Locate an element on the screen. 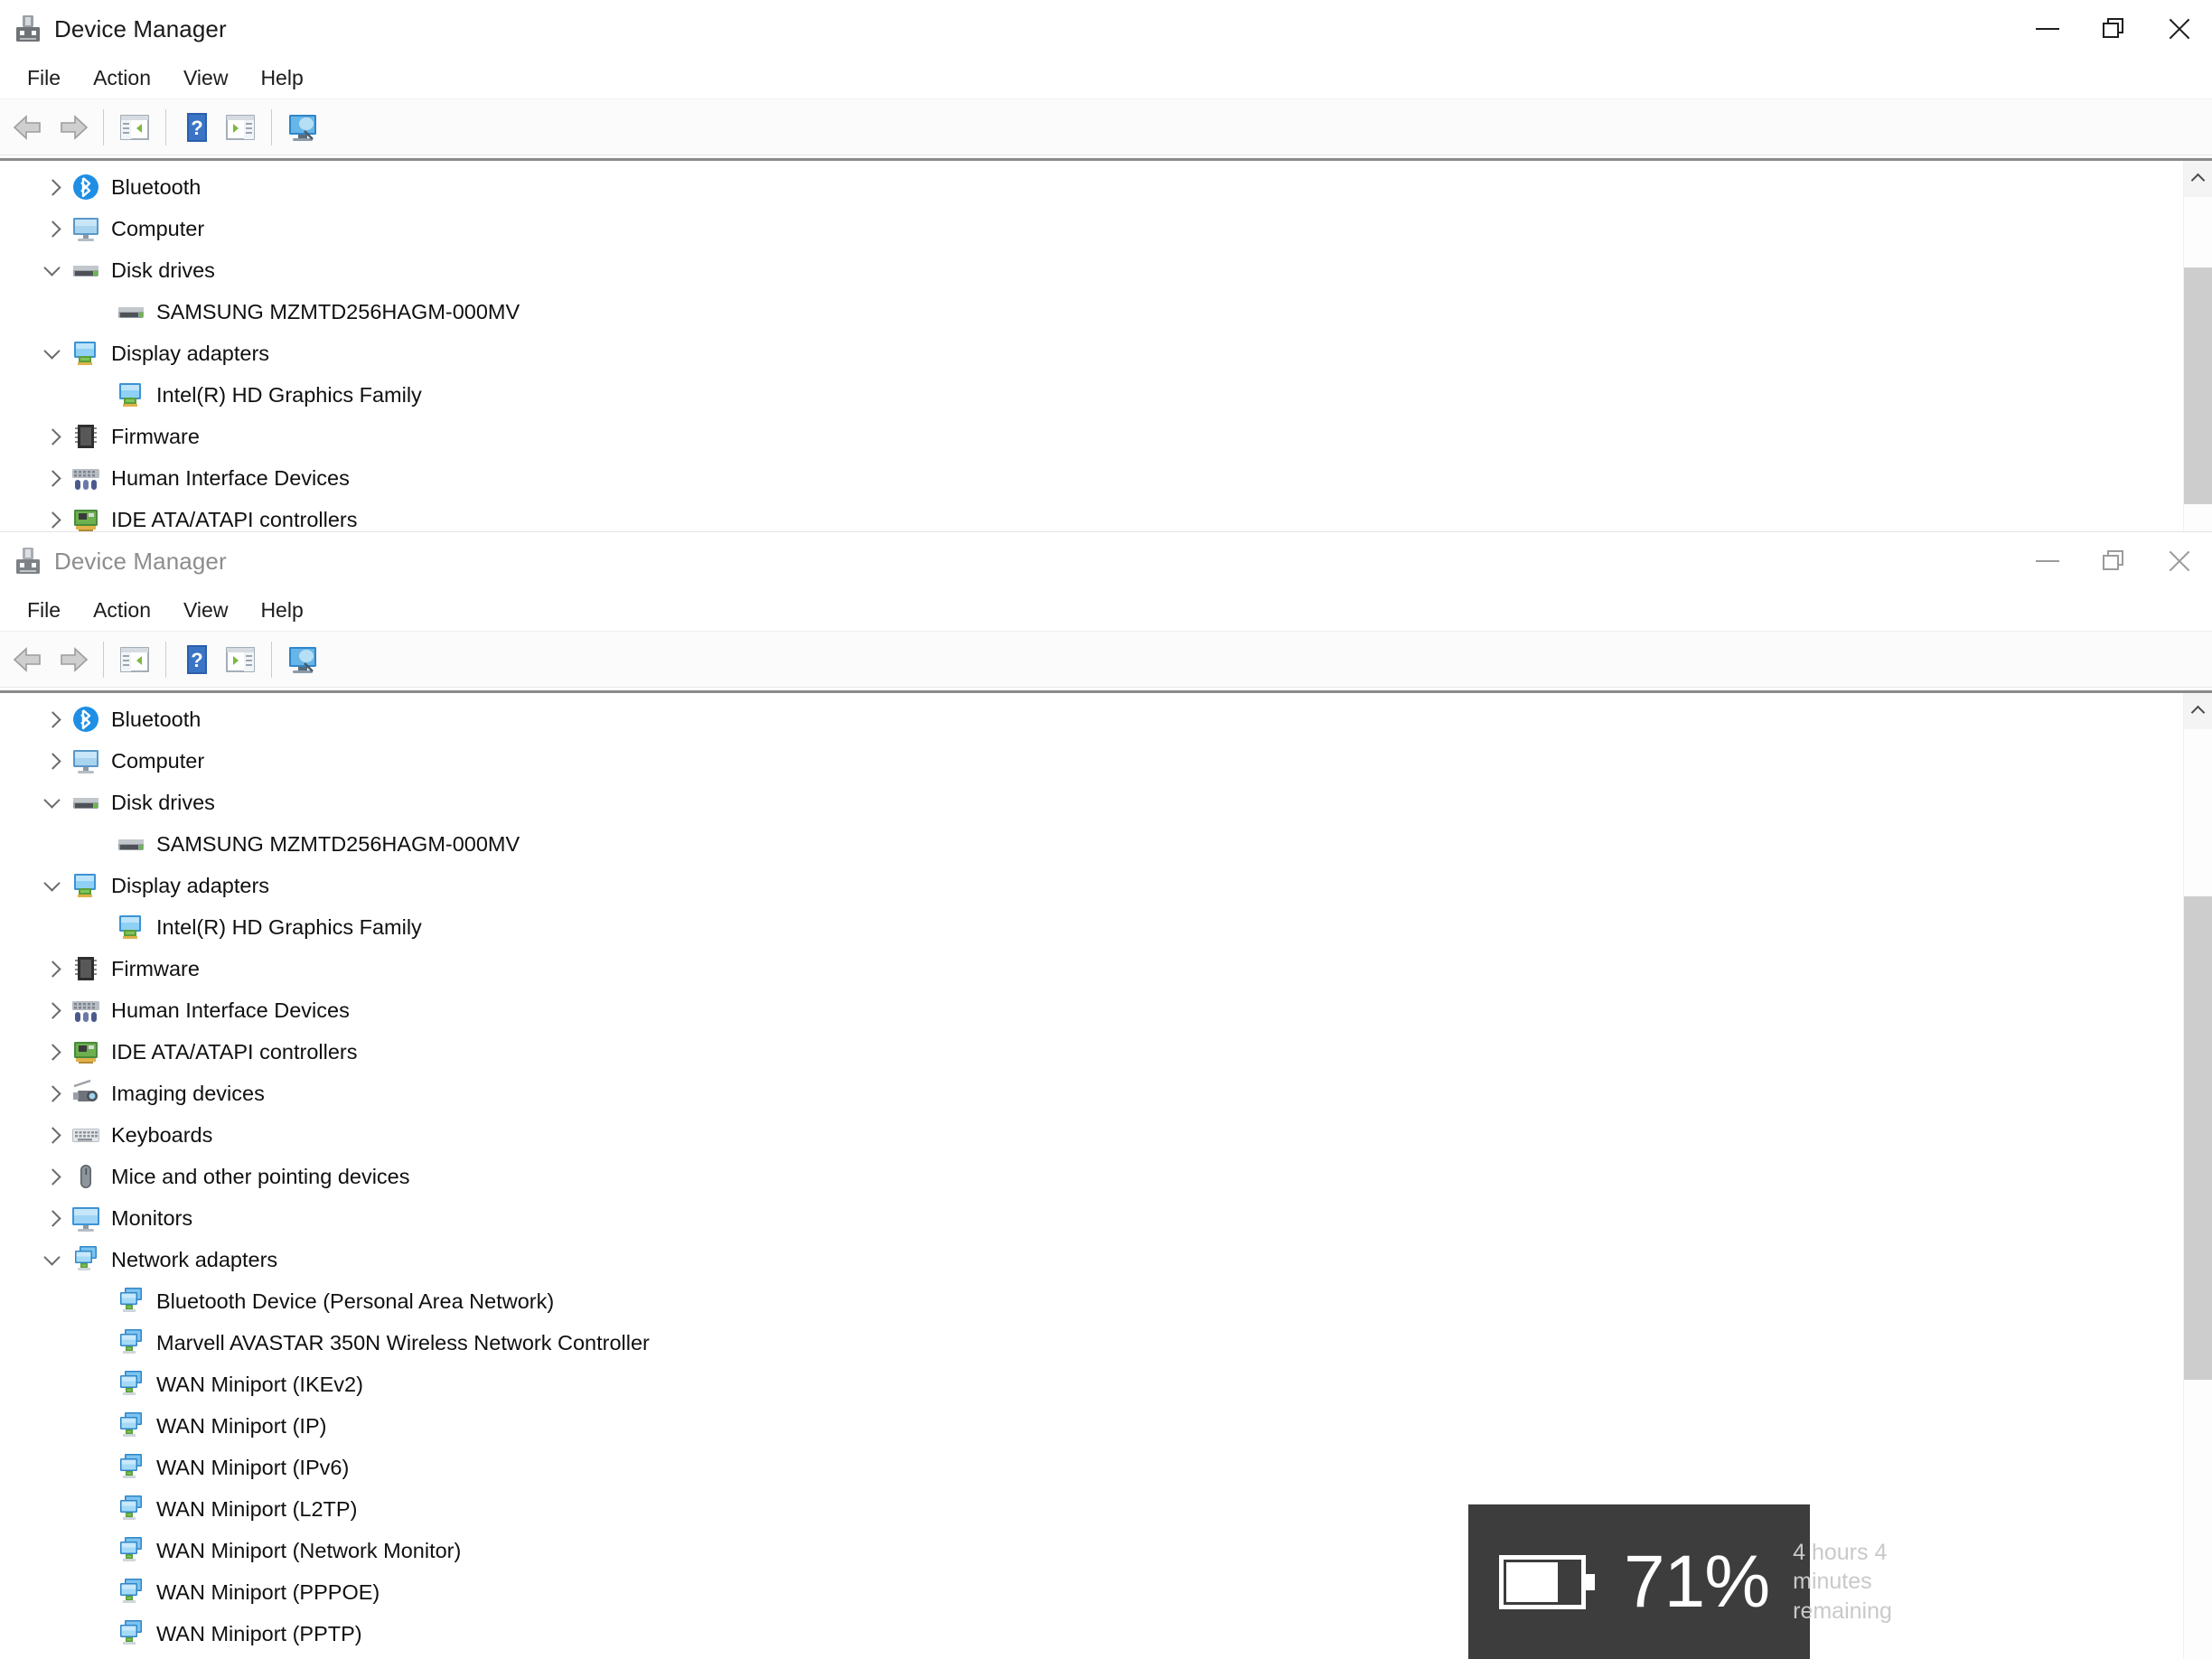  window-2-vertical-scrollbar is located at coordinates (2197, 1176).